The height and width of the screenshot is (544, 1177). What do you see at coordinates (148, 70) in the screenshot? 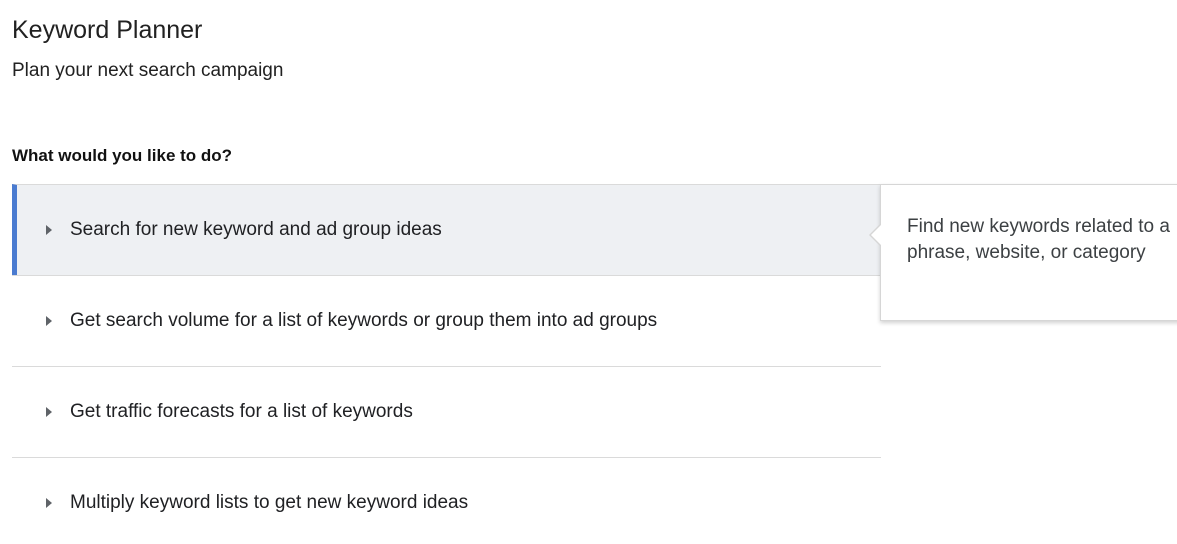
I see `page-subtitle: Plan your next search campaign` at bounding box center [148, 70].